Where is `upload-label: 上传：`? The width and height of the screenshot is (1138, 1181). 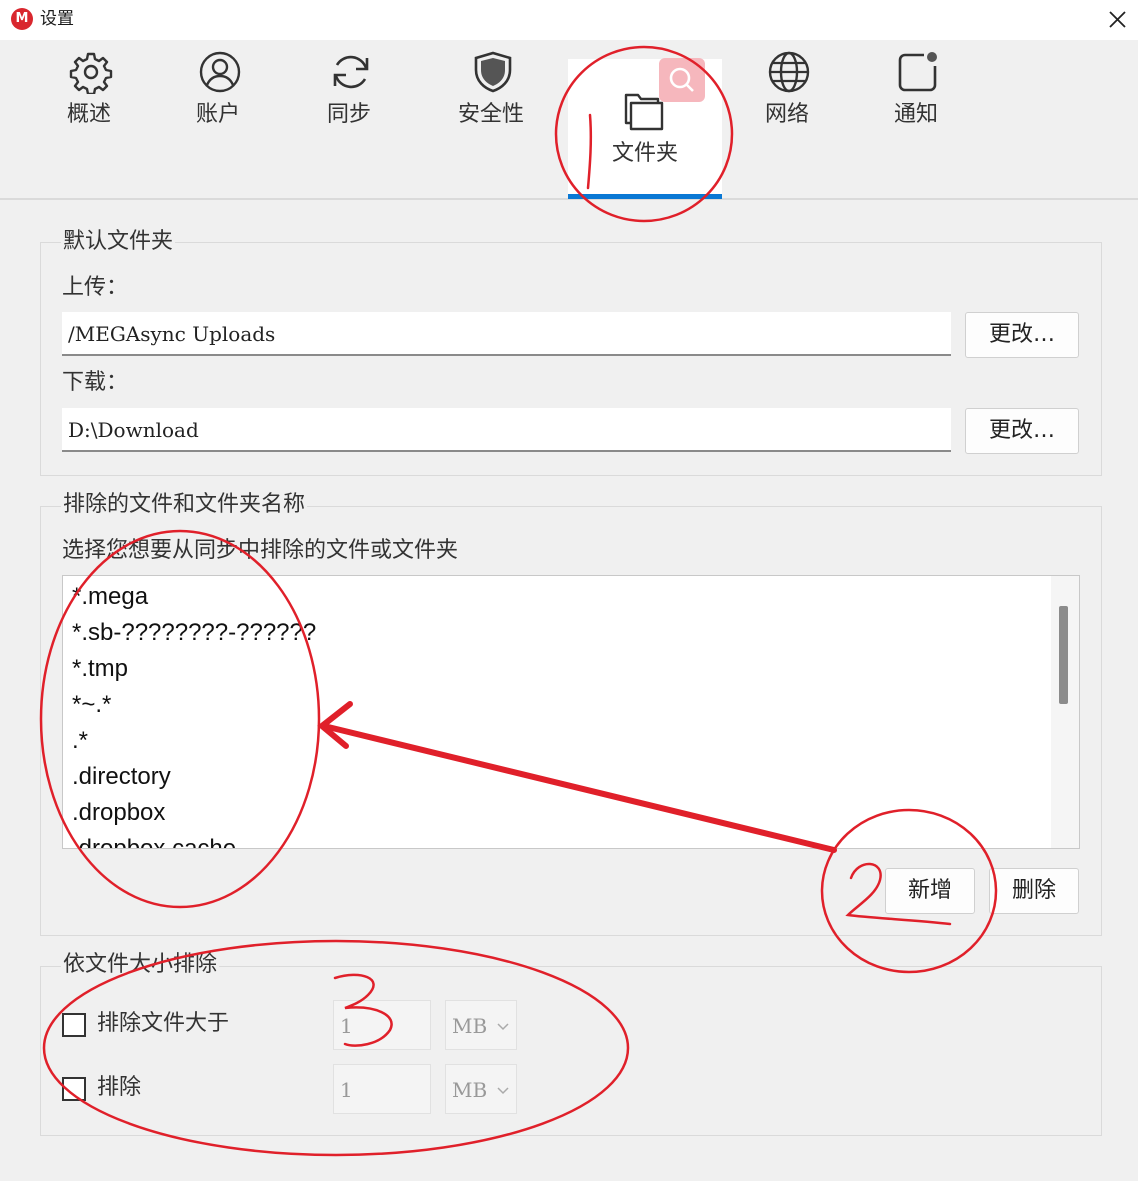
upload-label: 上传： is located at coordinates (95, 287).